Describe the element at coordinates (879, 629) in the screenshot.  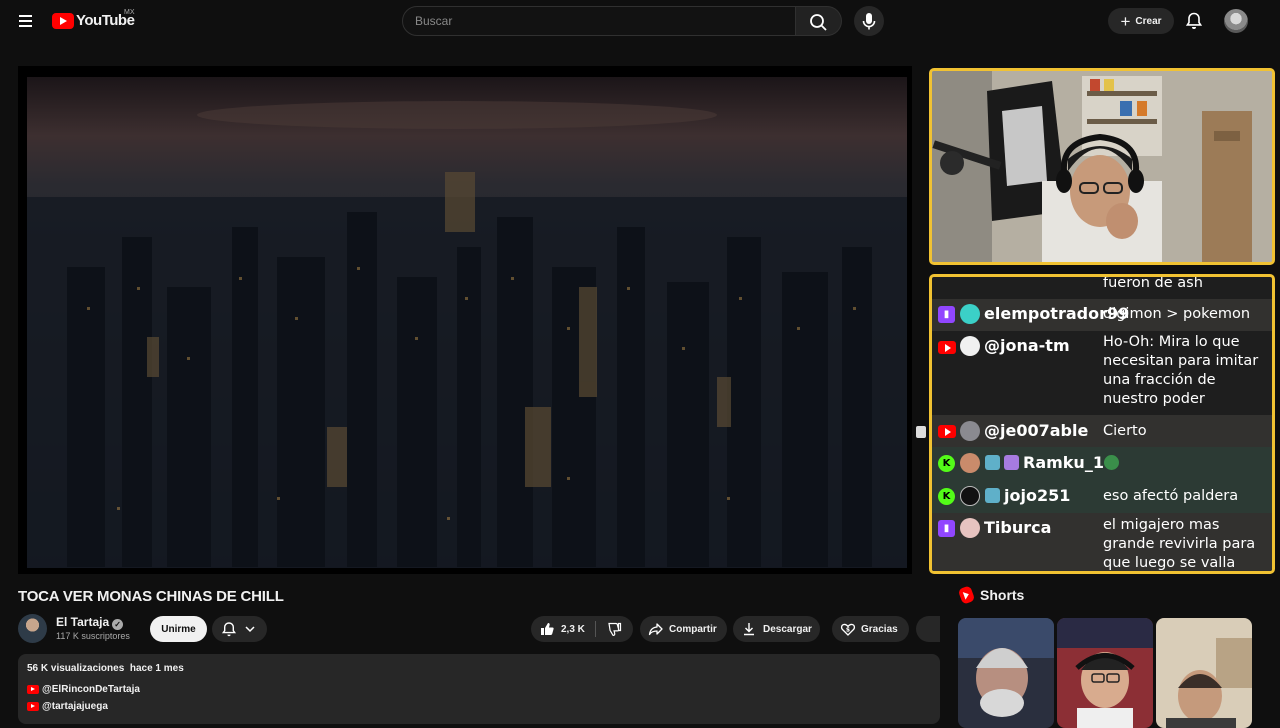
I see `thanks-label: Gracias` at that location.